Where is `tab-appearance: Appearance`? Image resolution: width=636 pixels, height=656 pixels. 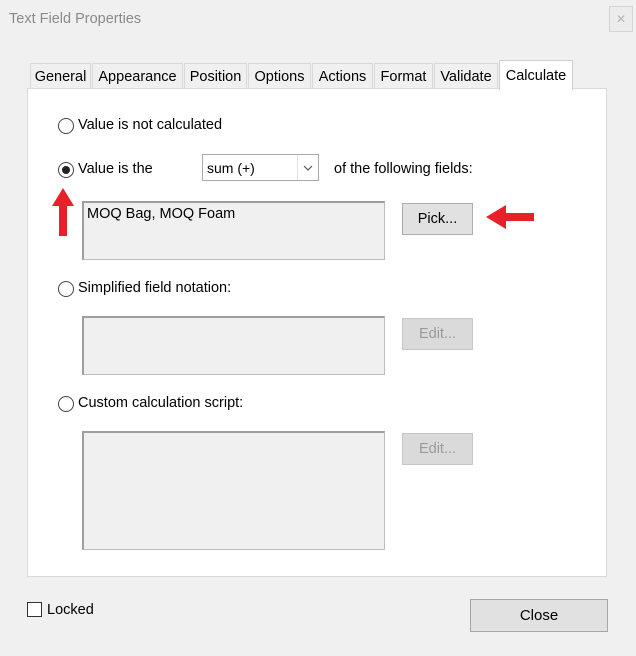 tab-appearance: Appearance is located at coordinates (137, 76).